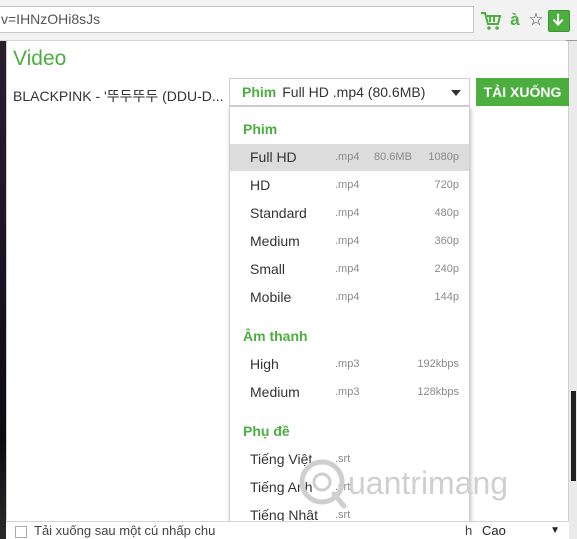 The width and height of the screenshot is (577, 539). What do you see at coordinates (125, 530) in the screenshot?
I see `one-click-label: Tải xuống sau một cú nhấp chu` at bounding box center [125, 530].